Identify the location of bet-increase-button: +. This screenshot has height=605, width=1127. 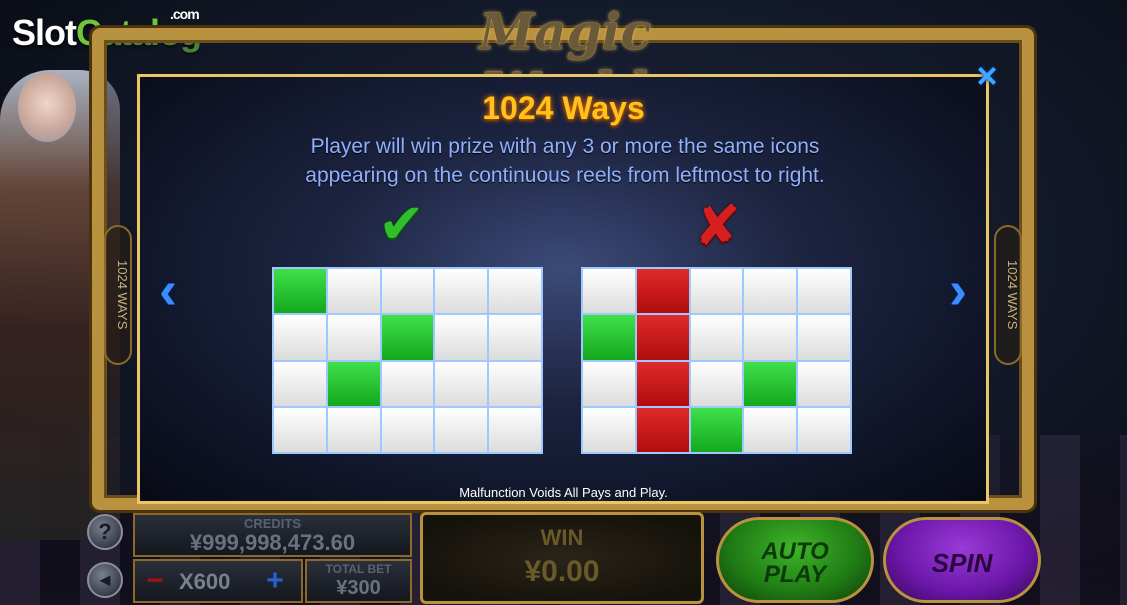
(275, 582).